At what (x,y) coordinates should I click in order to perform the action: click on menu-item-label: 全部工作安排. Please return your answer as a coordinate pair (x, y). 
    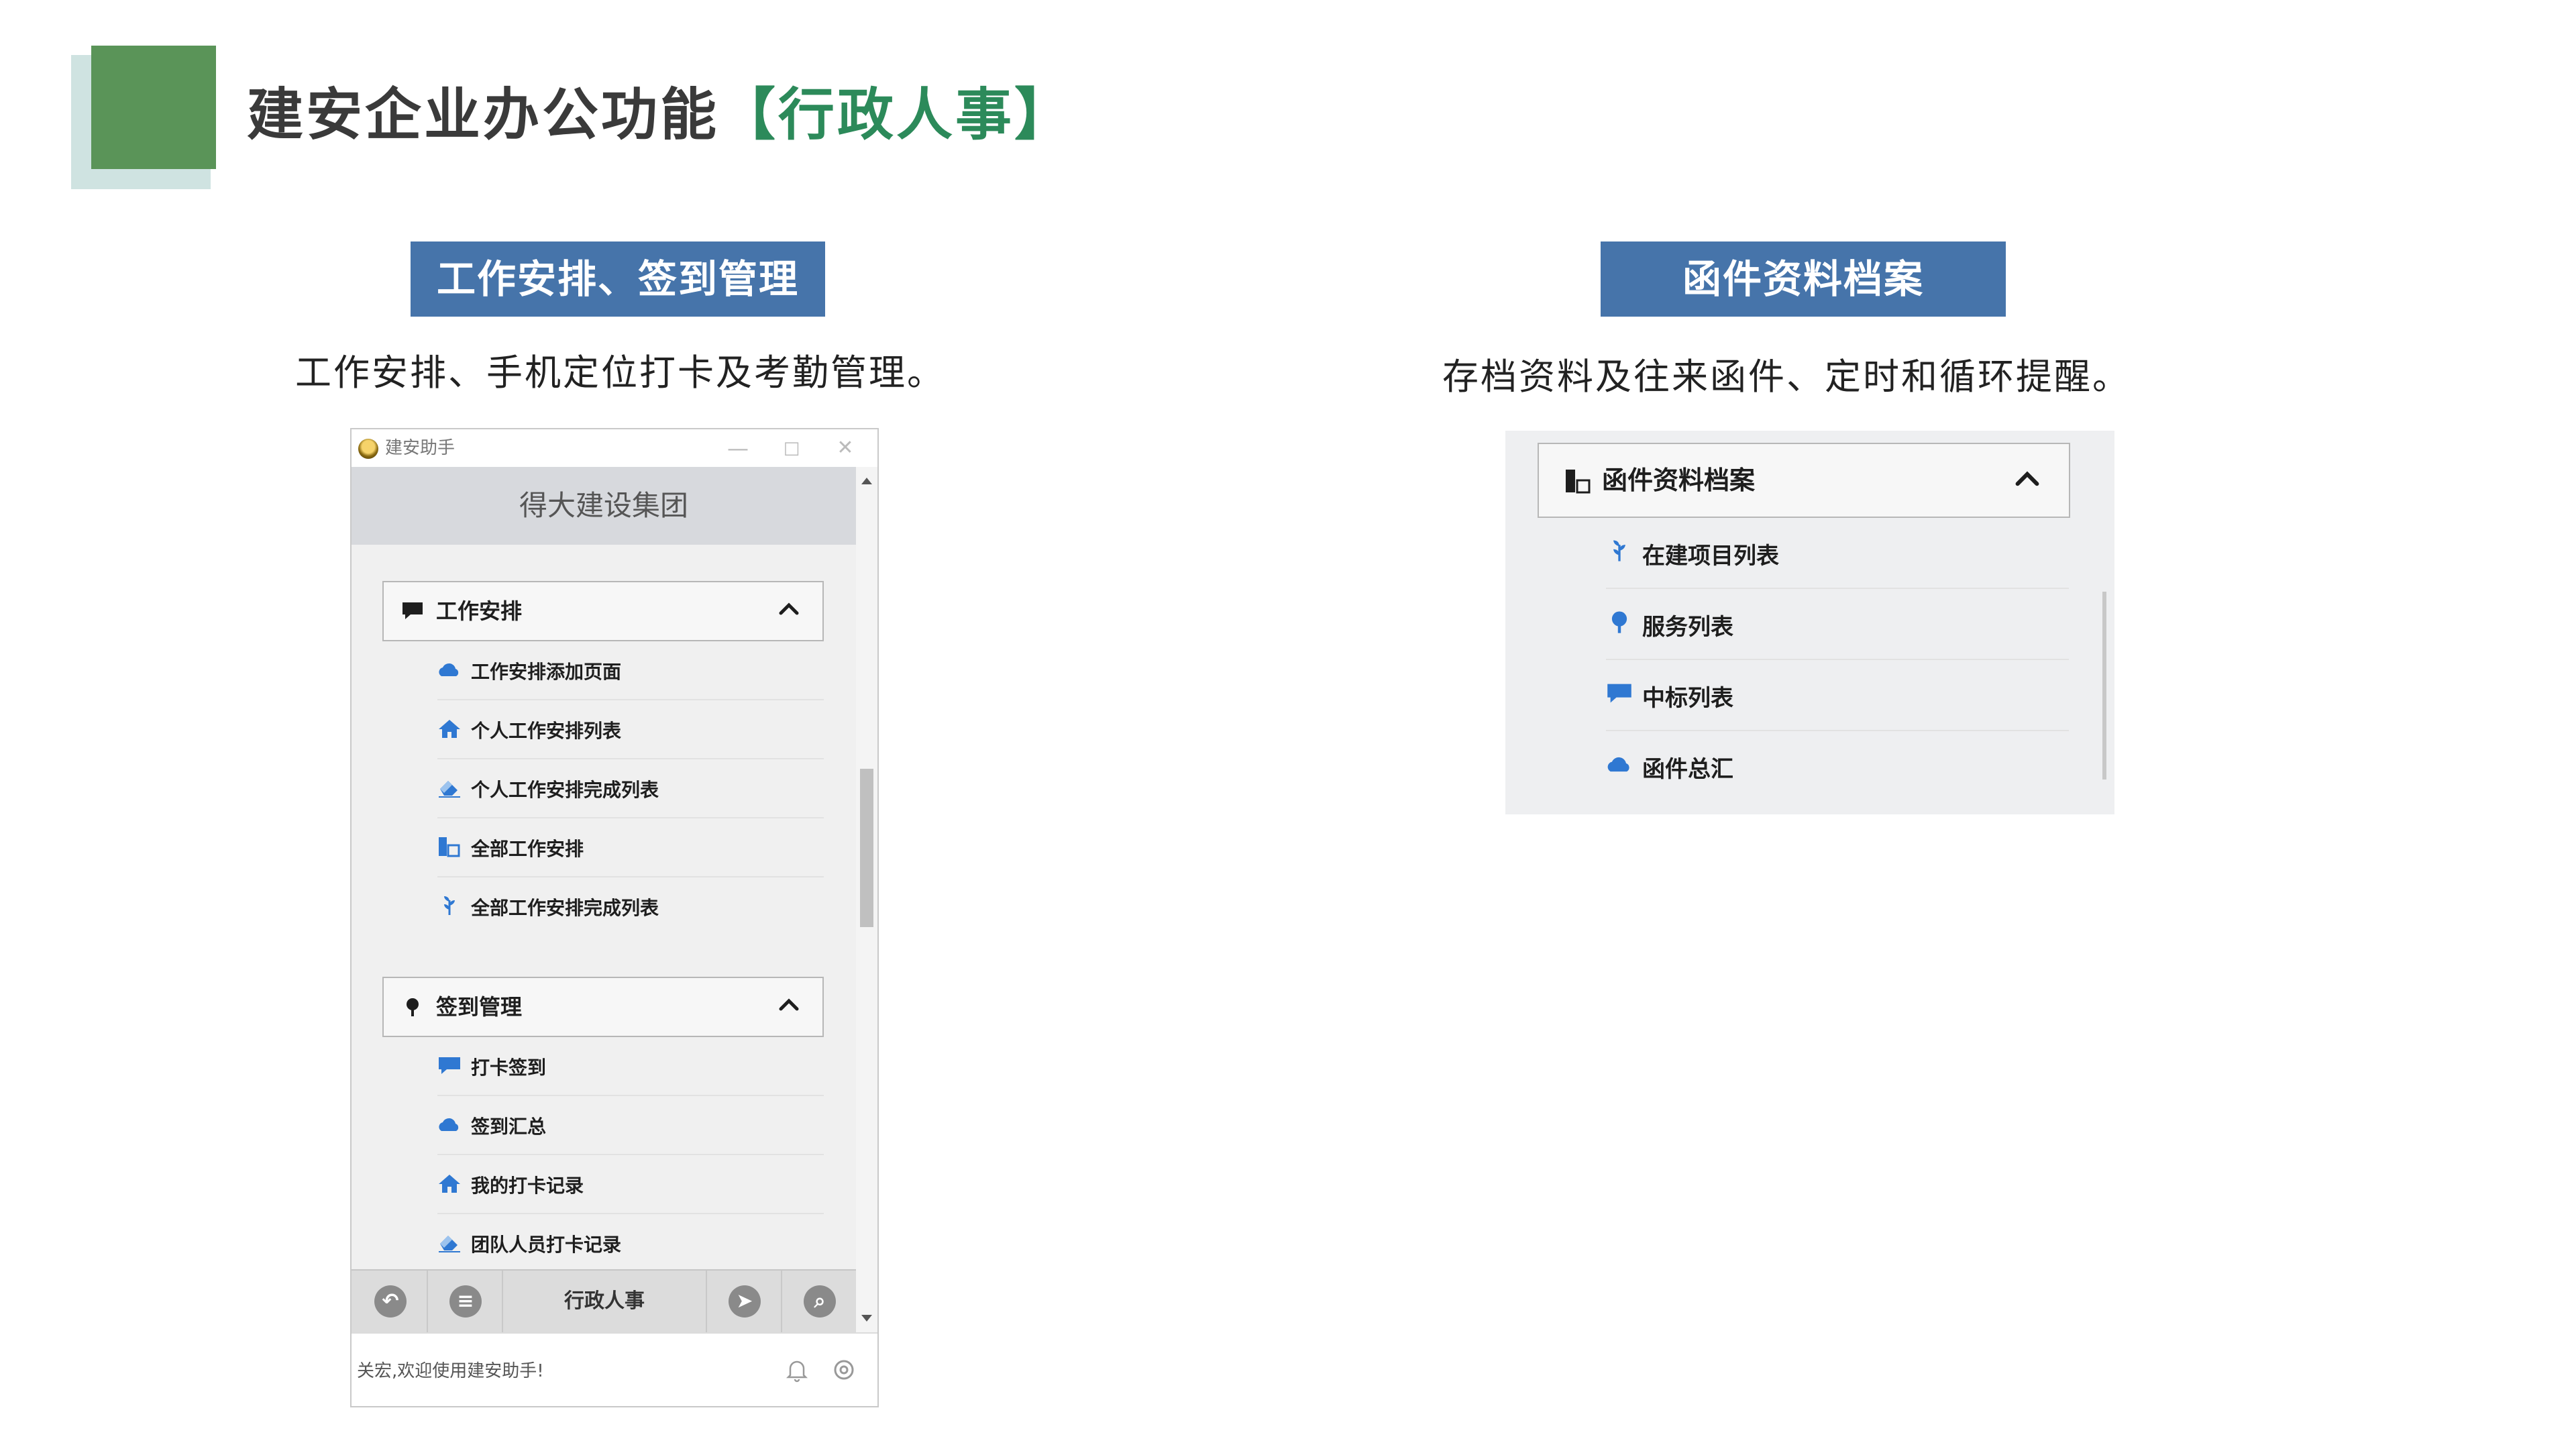
    Looking at the image, I should click on (527, 849).